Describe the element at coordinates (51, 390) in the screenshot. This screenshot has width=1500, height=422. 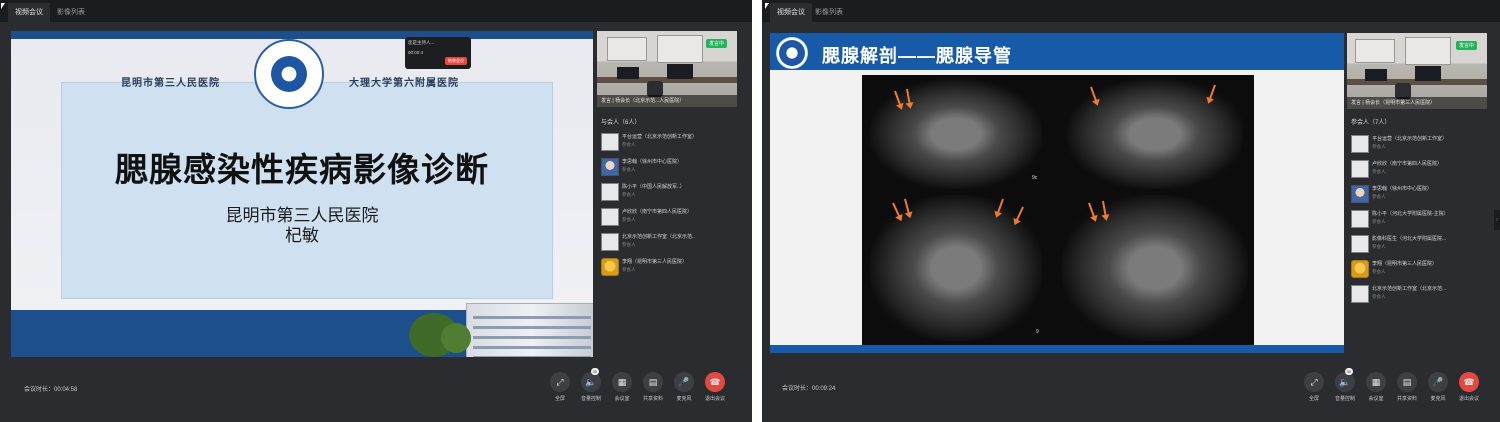
I see `meeting-timer: 会议时长：00:04:58` at that location.